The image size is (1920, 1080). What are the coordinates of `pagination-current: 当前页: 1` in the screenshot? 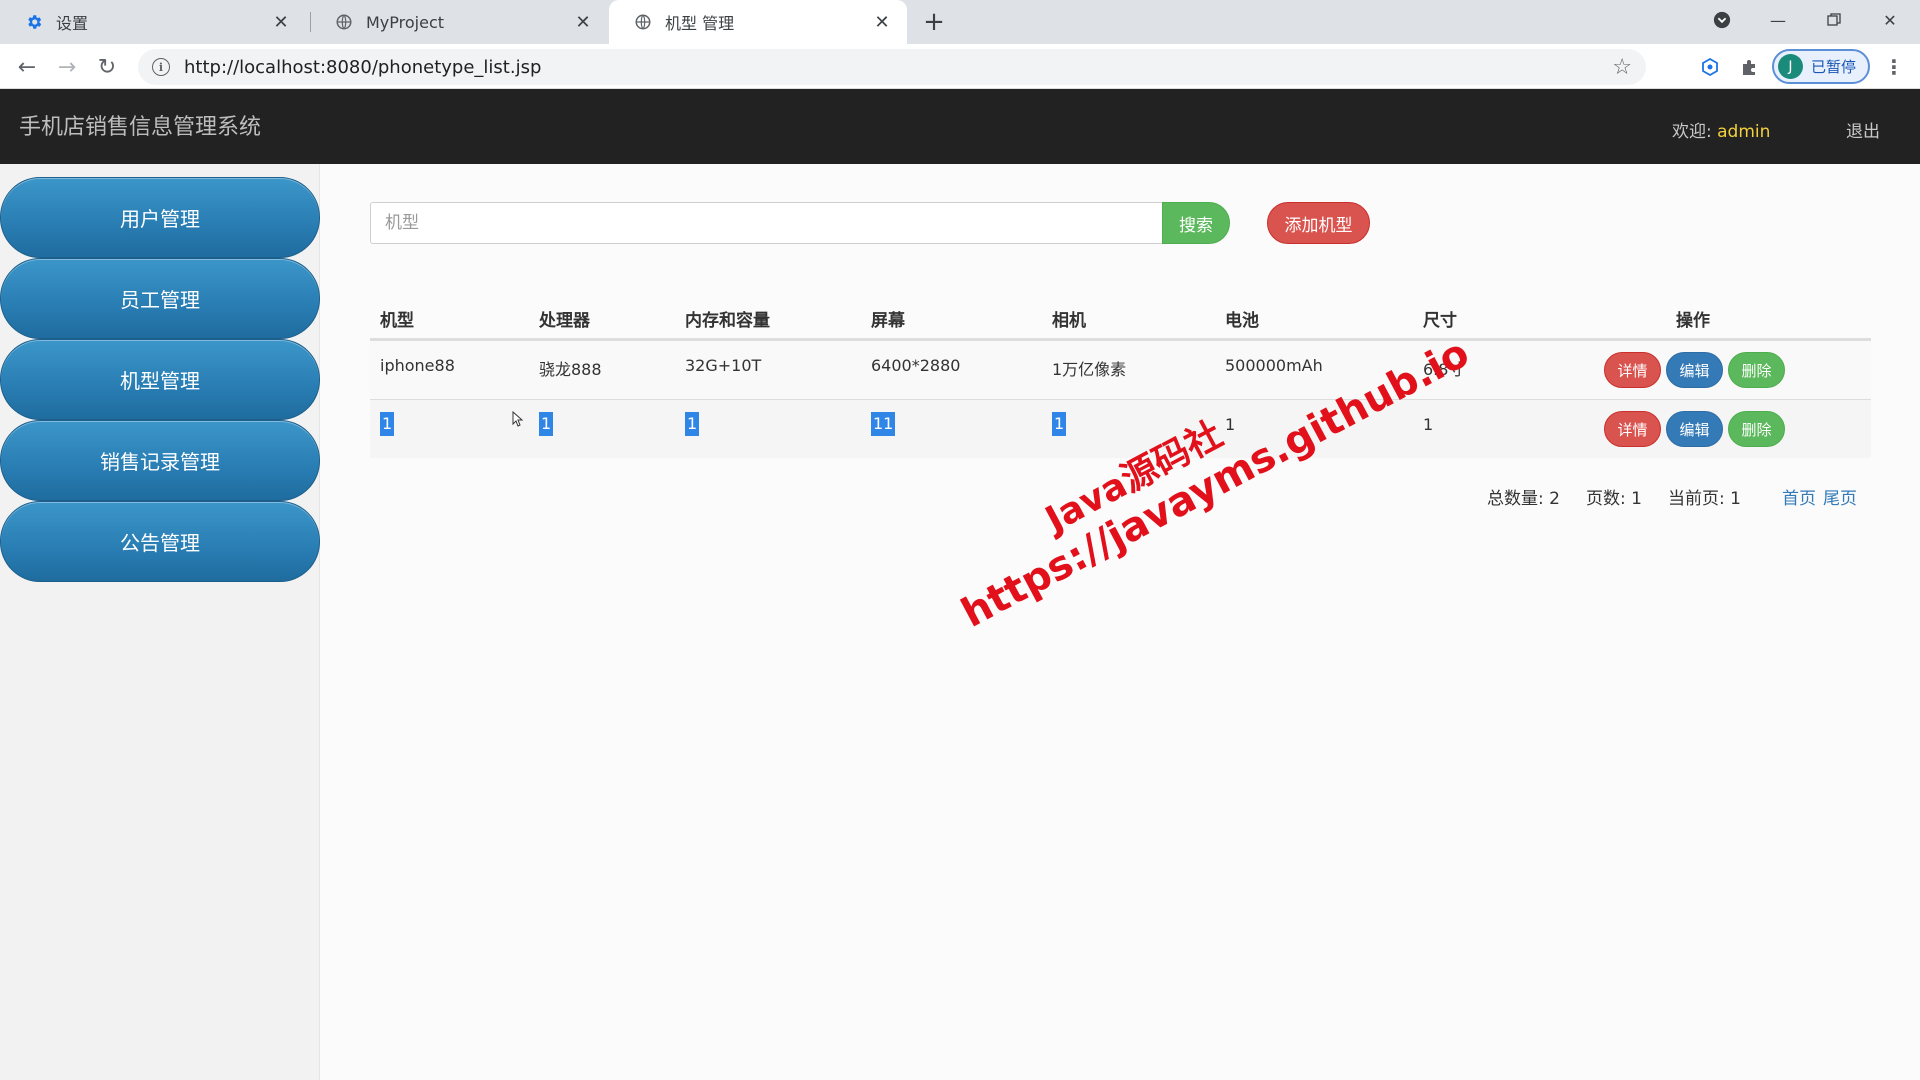 It's located at (1704, 496).